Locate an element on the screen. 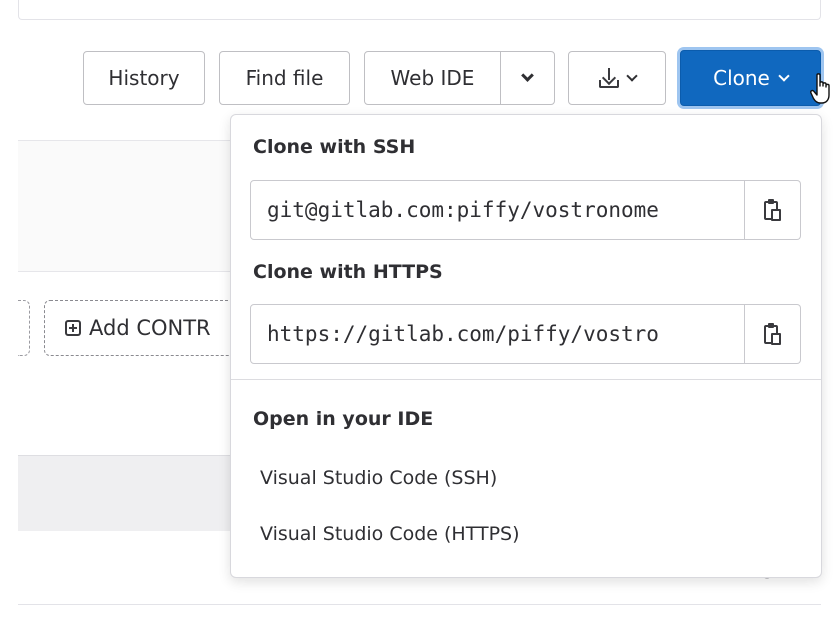 Image resolution: width=839 pixels, height=635 pixels. copy-ssh-url-button is located at coordinates (773, 210).